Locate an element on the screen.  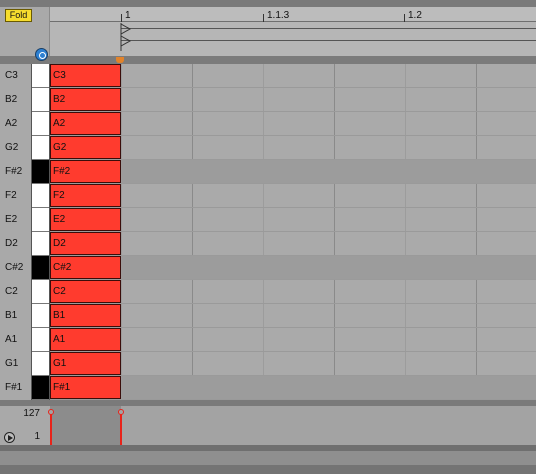
fold-button: Fold is located at coordinates (18, 15).